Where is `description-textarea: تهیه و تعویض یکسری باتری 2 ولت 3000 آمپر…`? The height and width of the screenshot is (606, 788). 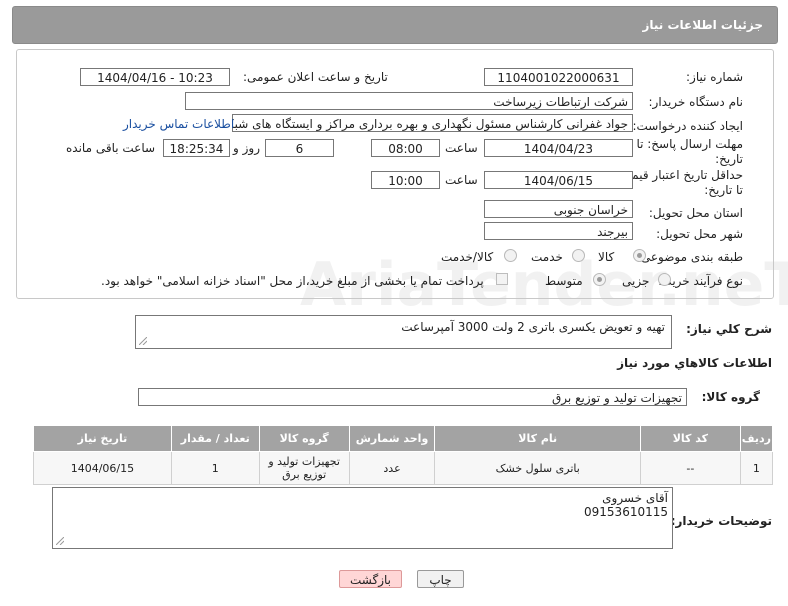 description-textarea: تهیه و تعویض یکسری باتری 2 ولت 3000 آمپر… is located at coordinates (403, 332).